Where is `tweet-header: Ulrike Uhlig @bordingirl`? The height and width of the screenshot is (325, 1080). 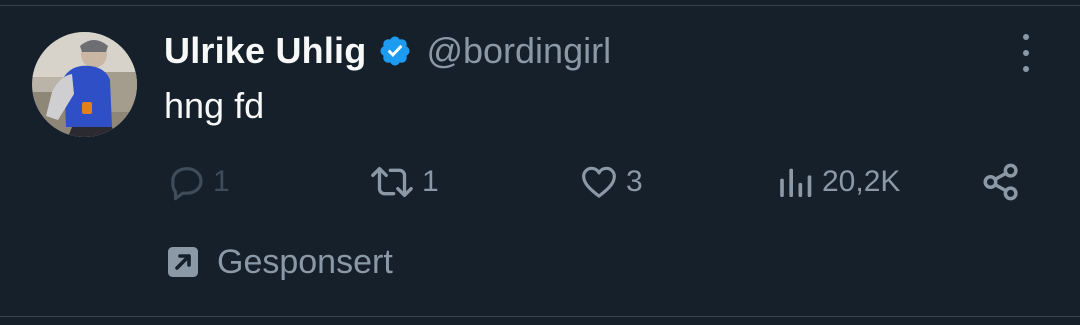
tweet-header: Ulrike Uhlig @bordingirl is located at coordinates (387, 51).